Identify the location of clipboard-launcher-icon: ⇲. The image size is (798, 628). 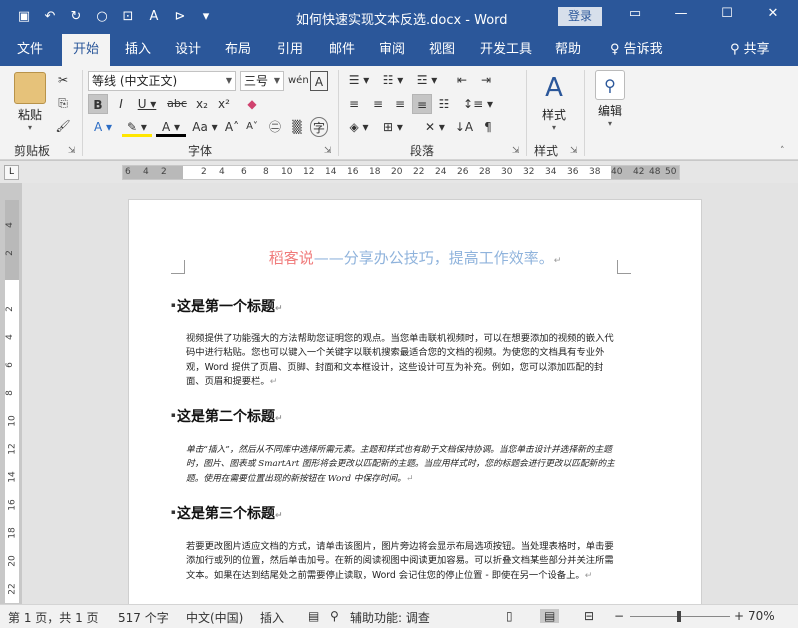
(72, 151).